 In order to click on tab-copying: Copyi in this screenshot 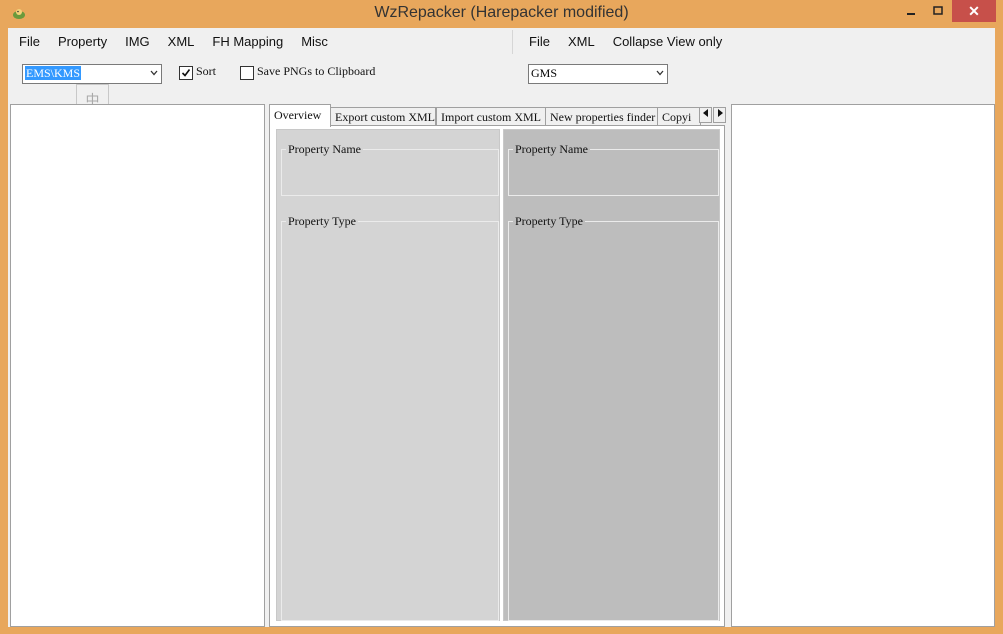, I will do `click(679, 116)`.